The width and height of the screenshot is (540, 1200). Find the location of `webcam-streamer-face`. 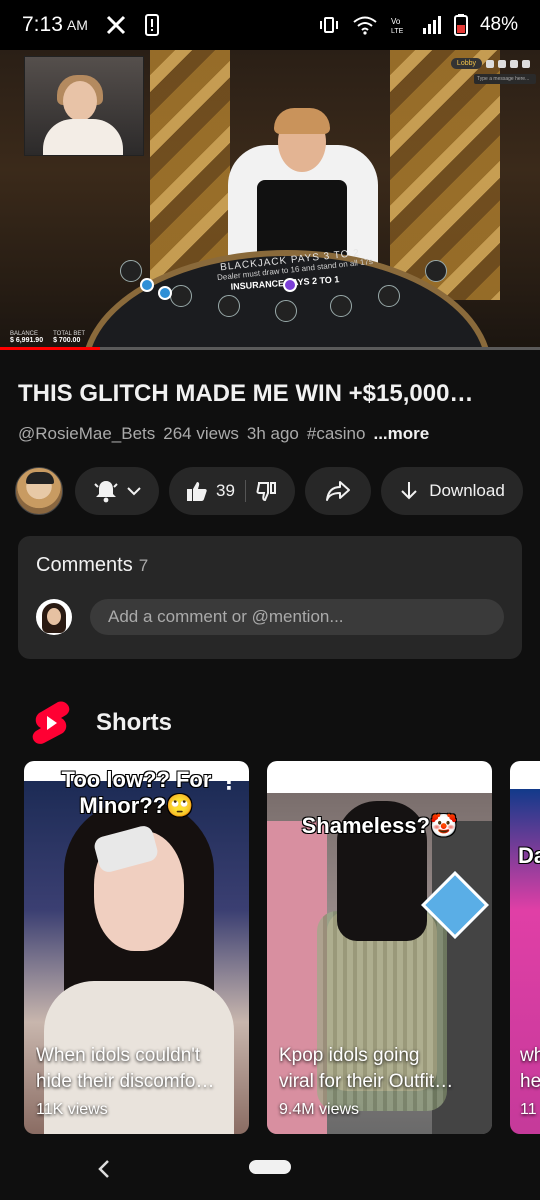

webcam-streamer-face is located at coordinates (80, 101).